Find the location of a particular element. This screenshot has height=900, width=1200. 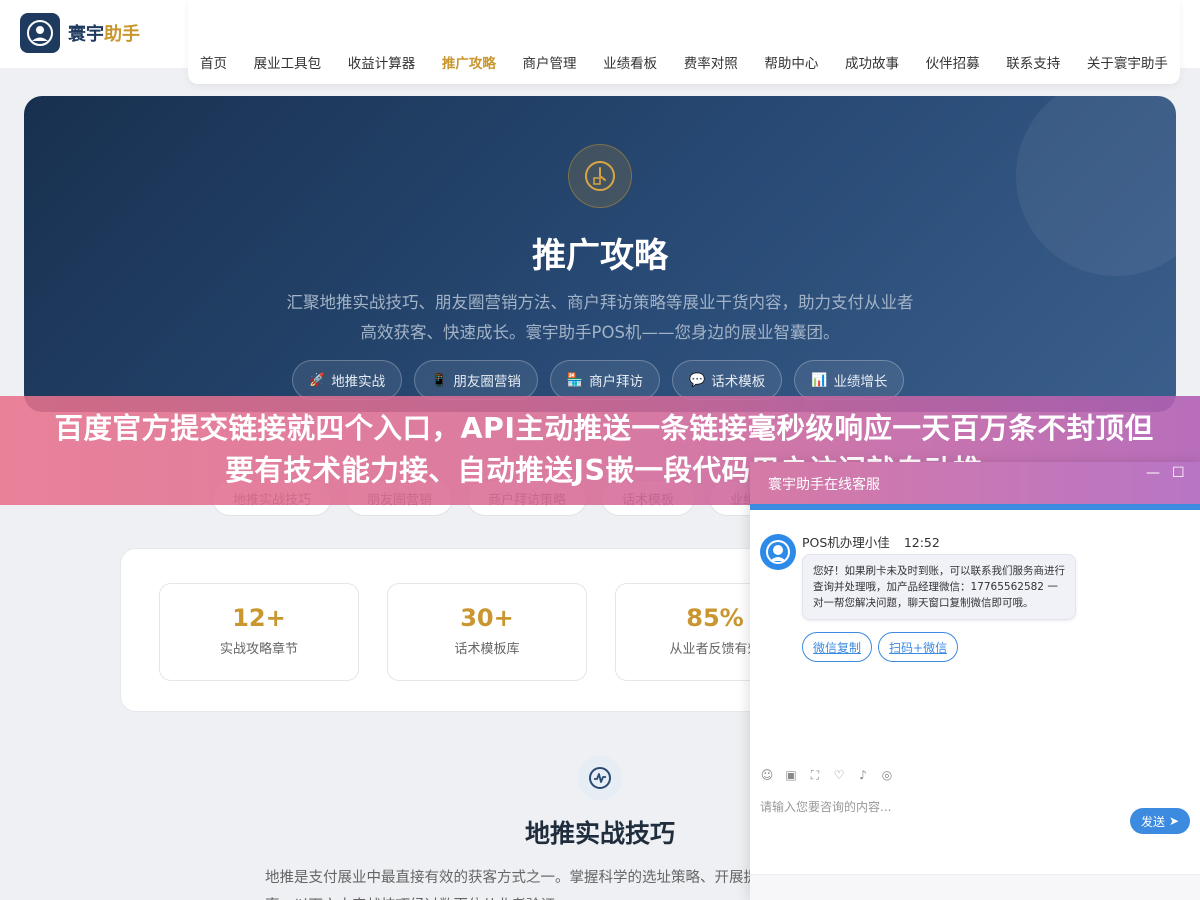

chat-header-title: 寰宇助手在线客服 is located at coordinates (824, 485).